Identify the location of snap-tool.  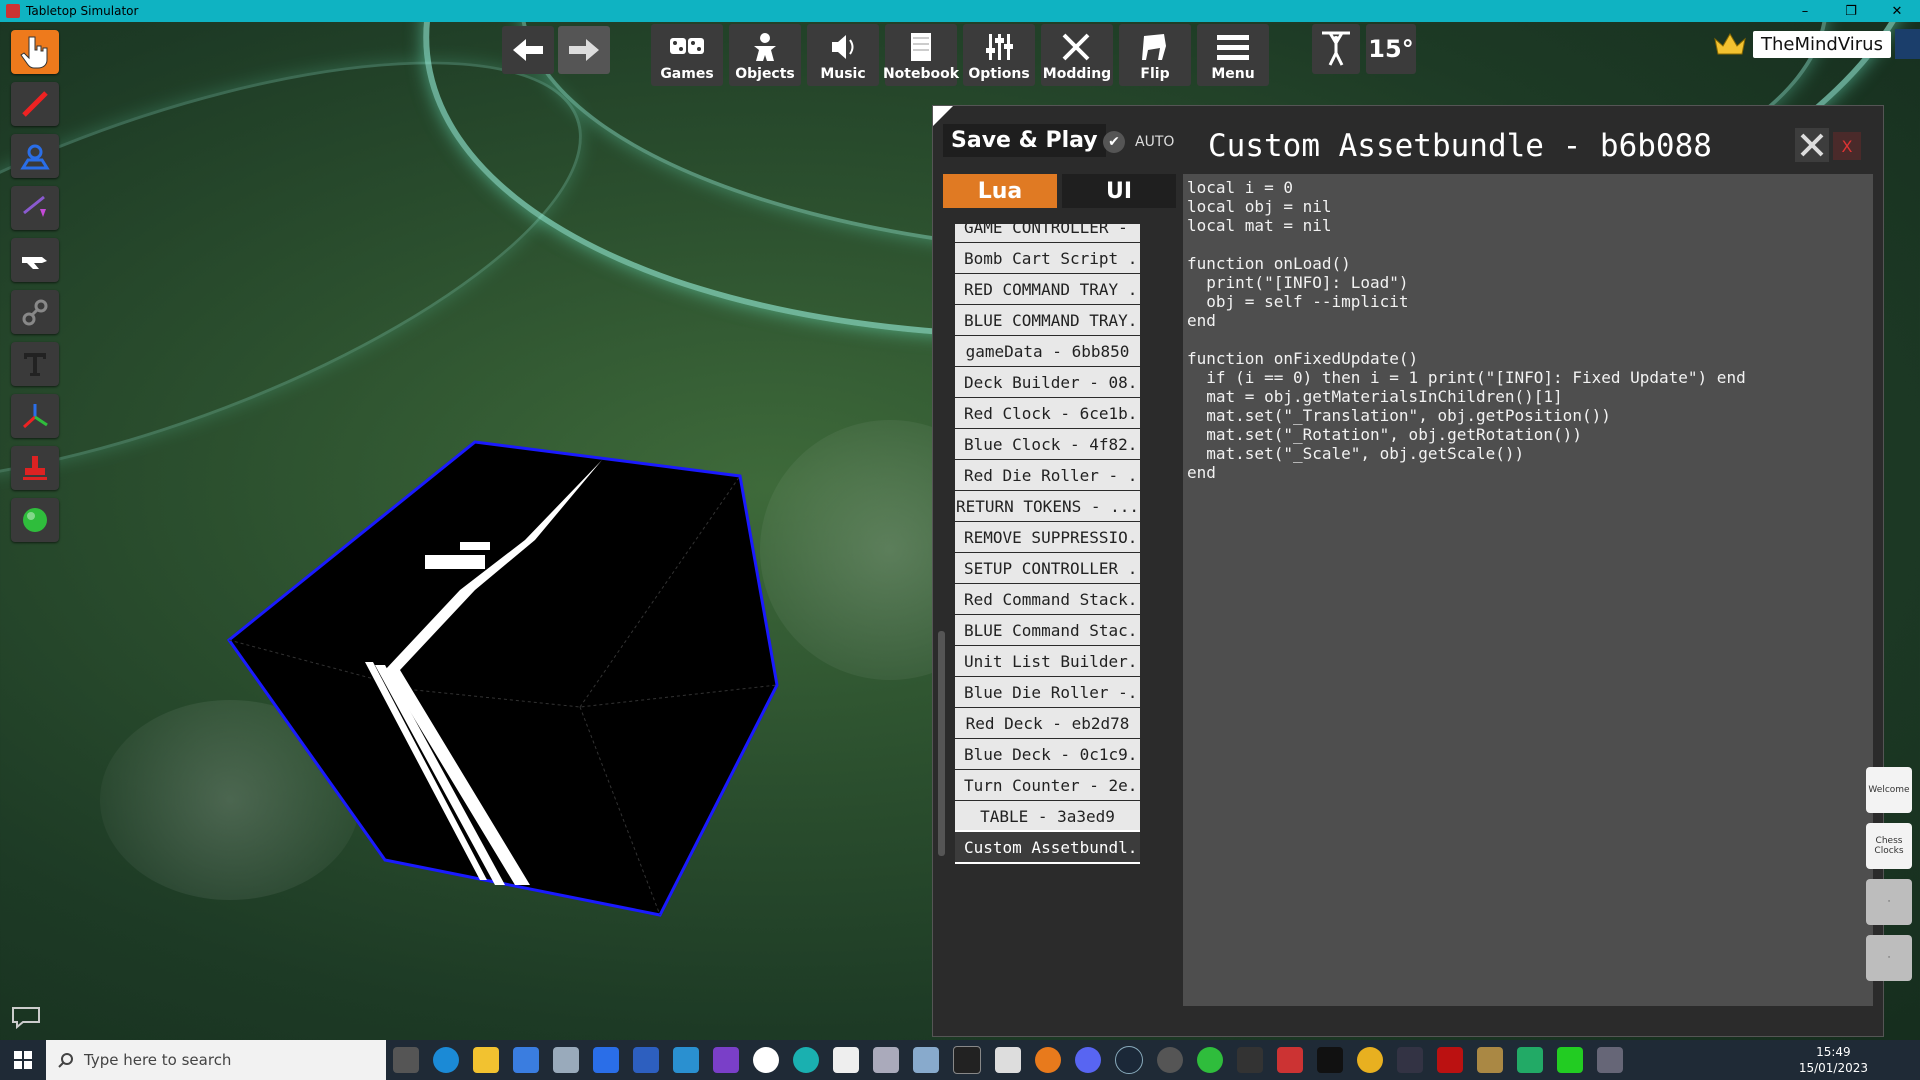
(35, 468).